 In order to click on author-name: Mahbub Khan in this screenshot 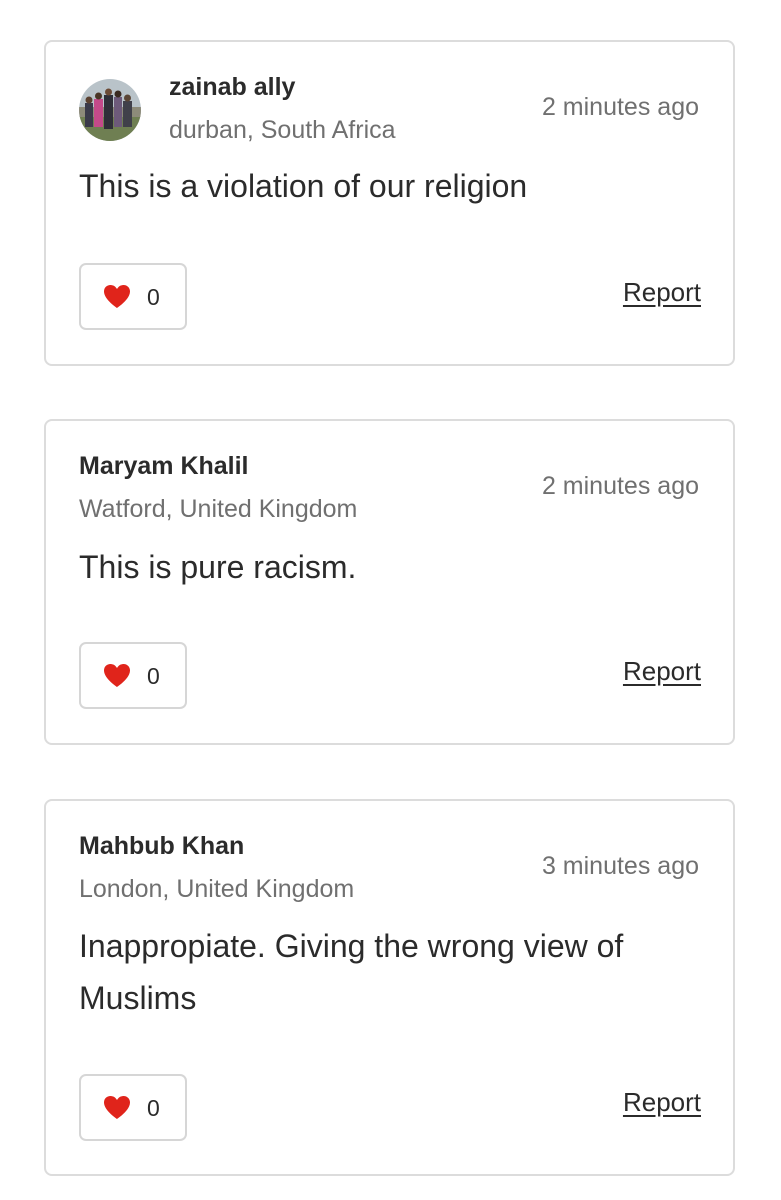, I will do `click(162, 846)`.